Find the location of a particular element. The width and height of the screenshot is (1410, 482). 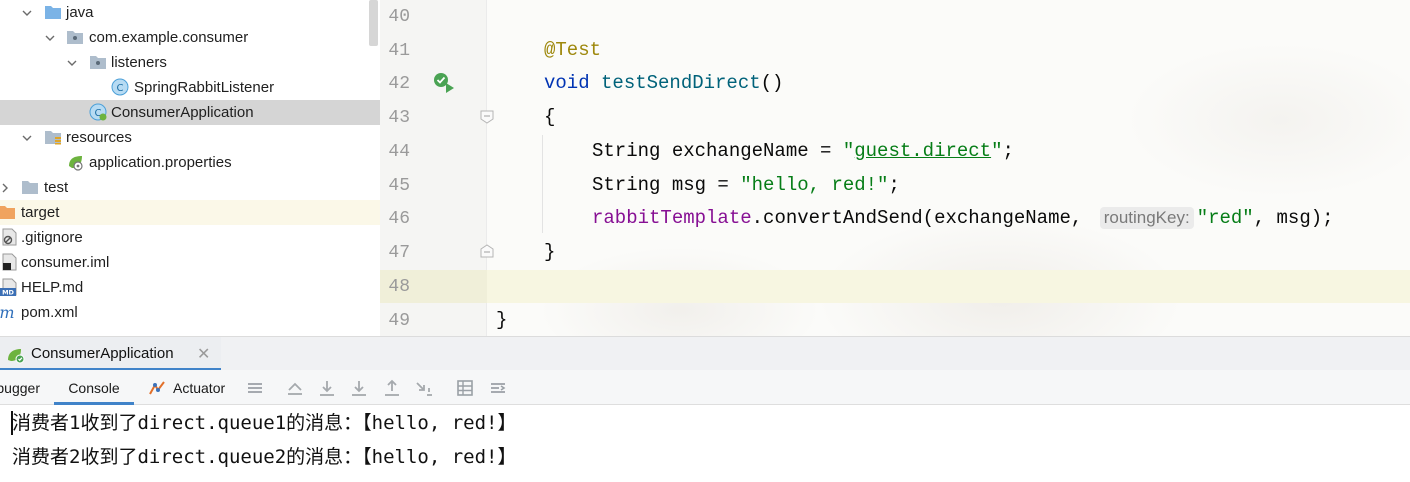

string-token: "red" is located at coordinates (1225, 218).